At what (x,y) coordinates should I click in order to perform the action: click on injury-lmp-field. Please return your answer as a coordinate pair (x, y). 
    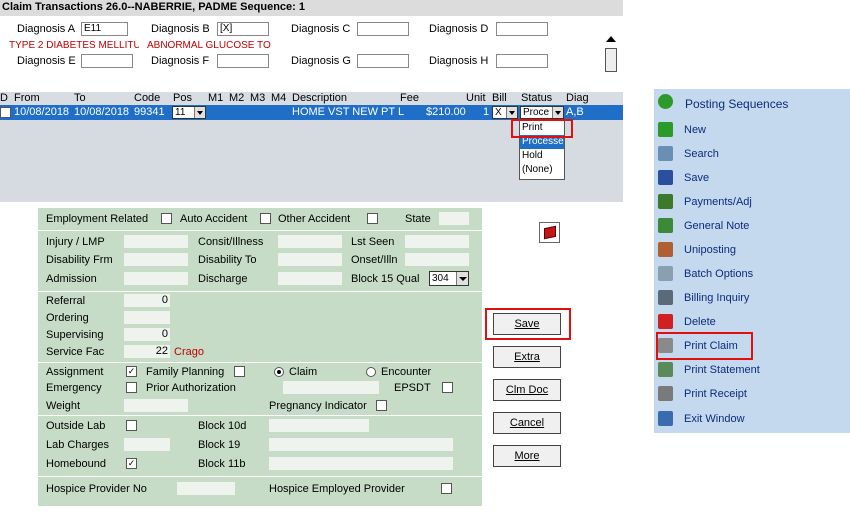
    Looking at the image, I should click on (156, 241).